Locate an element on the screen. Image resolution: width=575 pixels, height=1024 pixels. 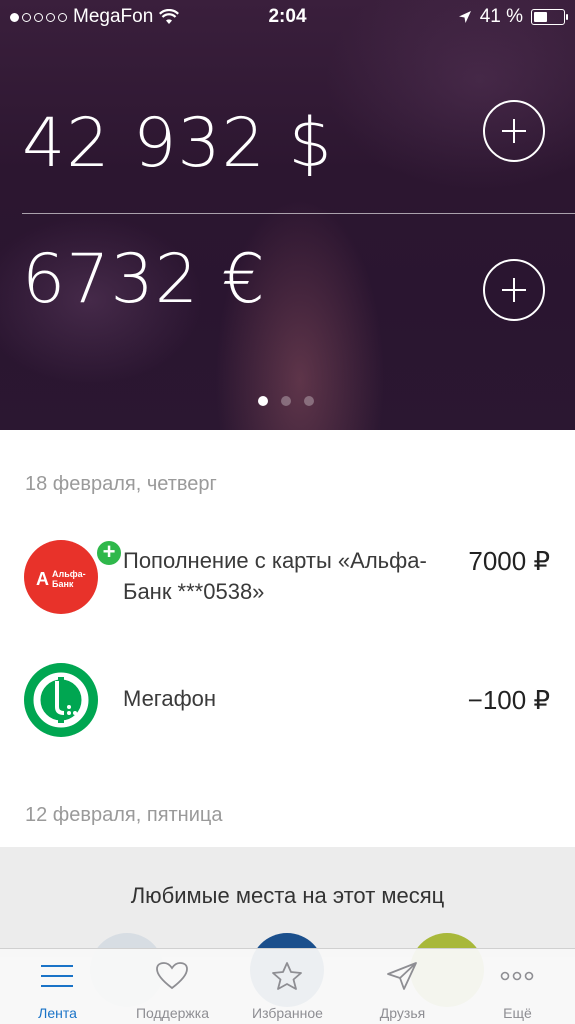
balance-usd: 42 932 $ is located at coordinates (177, 143).